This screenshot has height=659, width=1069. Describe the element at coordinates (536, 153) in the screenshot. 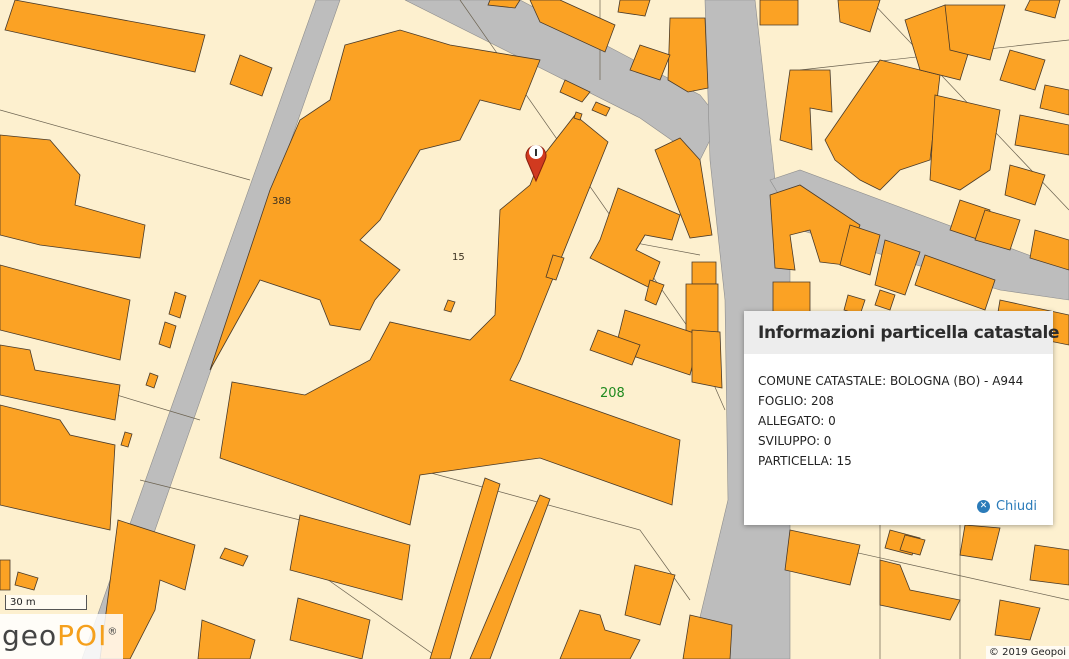

I see `marker-info-glyph: I` at that location.